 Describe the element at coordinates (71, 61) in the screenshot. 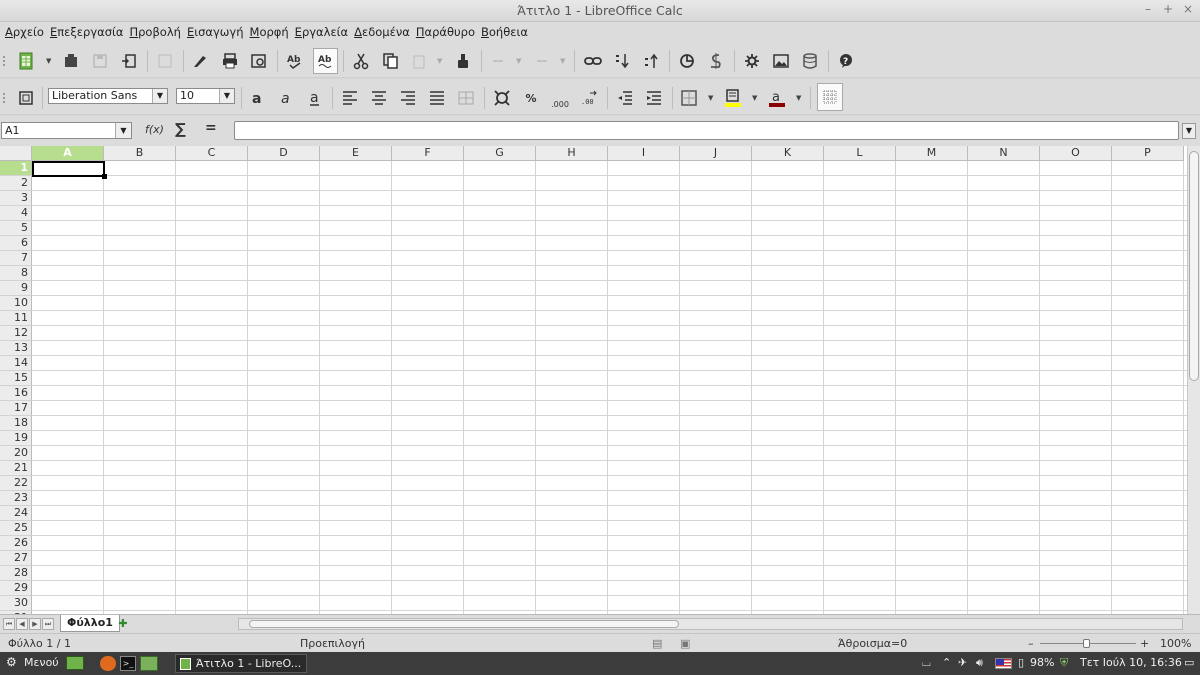

I see `open-folder-icon` at that location.